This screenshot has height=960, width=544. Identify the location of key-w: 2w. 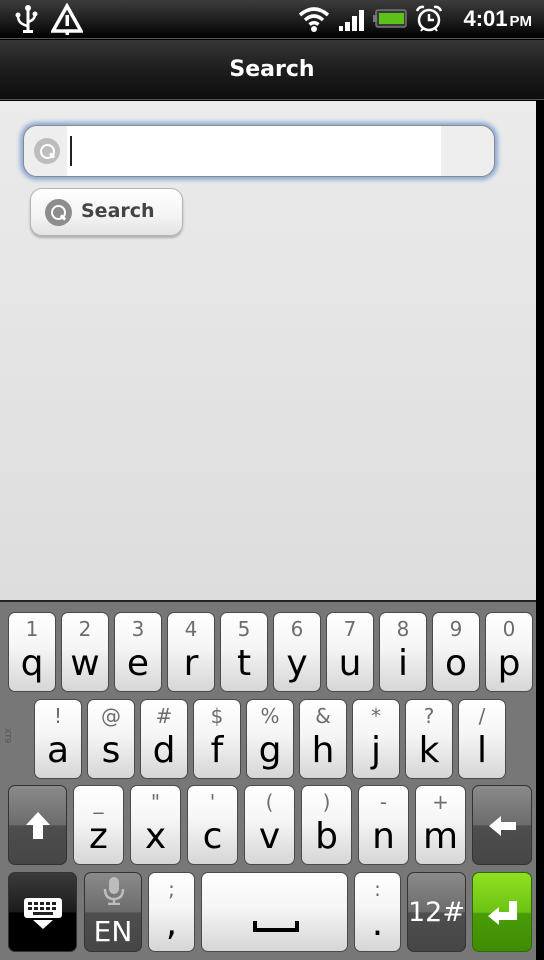
(85, 652).